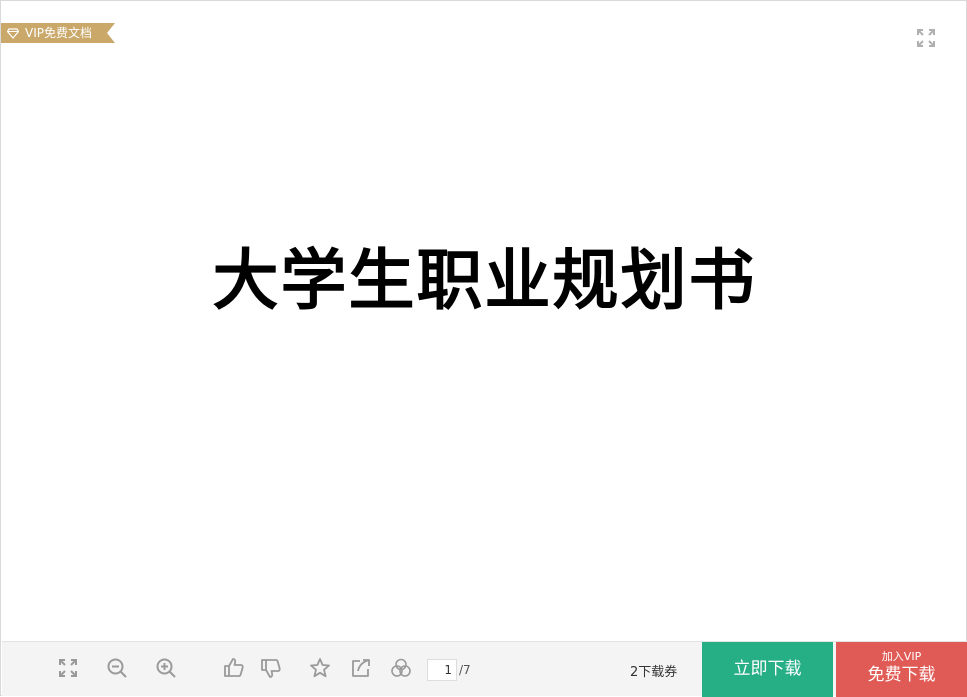 The height and width of the screenshot is (697, 967). I want to click on zoom-out-button, so click(117, 668).